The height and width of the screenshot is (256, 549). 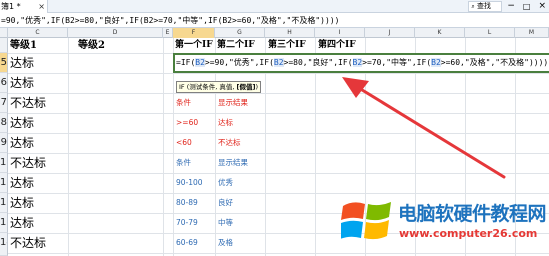 I want to click on column-header-m: M, so click(x=532, y=33).